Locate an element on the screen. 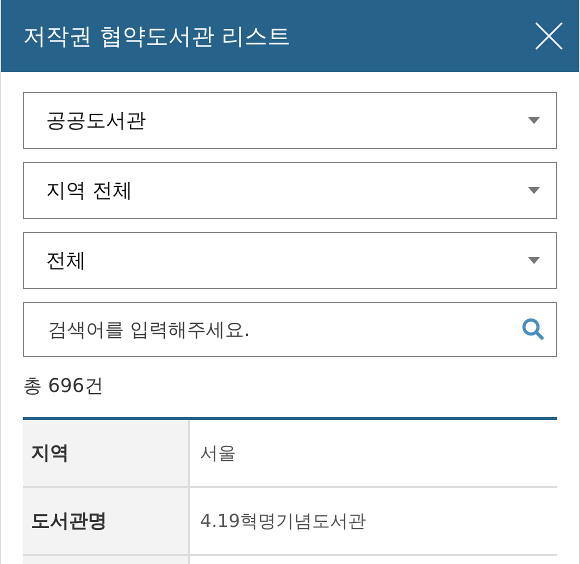 The width and height of the screenshot is (580, 564). table-header-cell: 지역 is located at coordinates (106, 453).